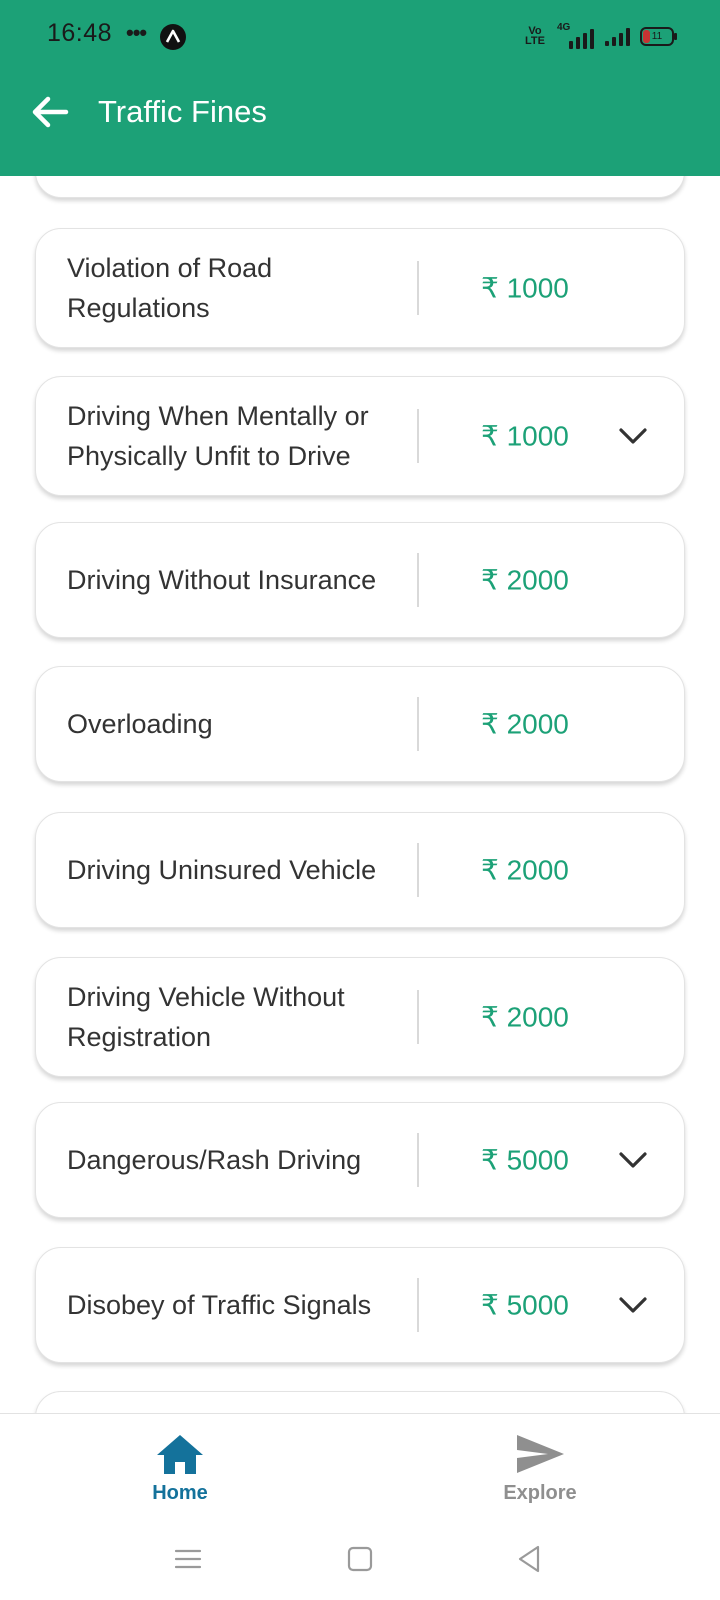  What do you see at coordinates (170, 288) in the screenshot?
I see `fine-label: Violation of Road Regulations` at bounding box center [170, 288].